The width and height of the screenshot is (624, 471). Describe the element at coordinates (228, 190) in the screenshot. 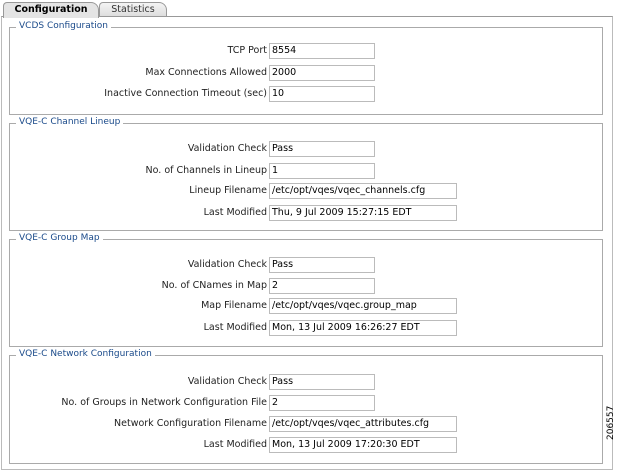

I see `field-label: Lineup Filename` at that location.